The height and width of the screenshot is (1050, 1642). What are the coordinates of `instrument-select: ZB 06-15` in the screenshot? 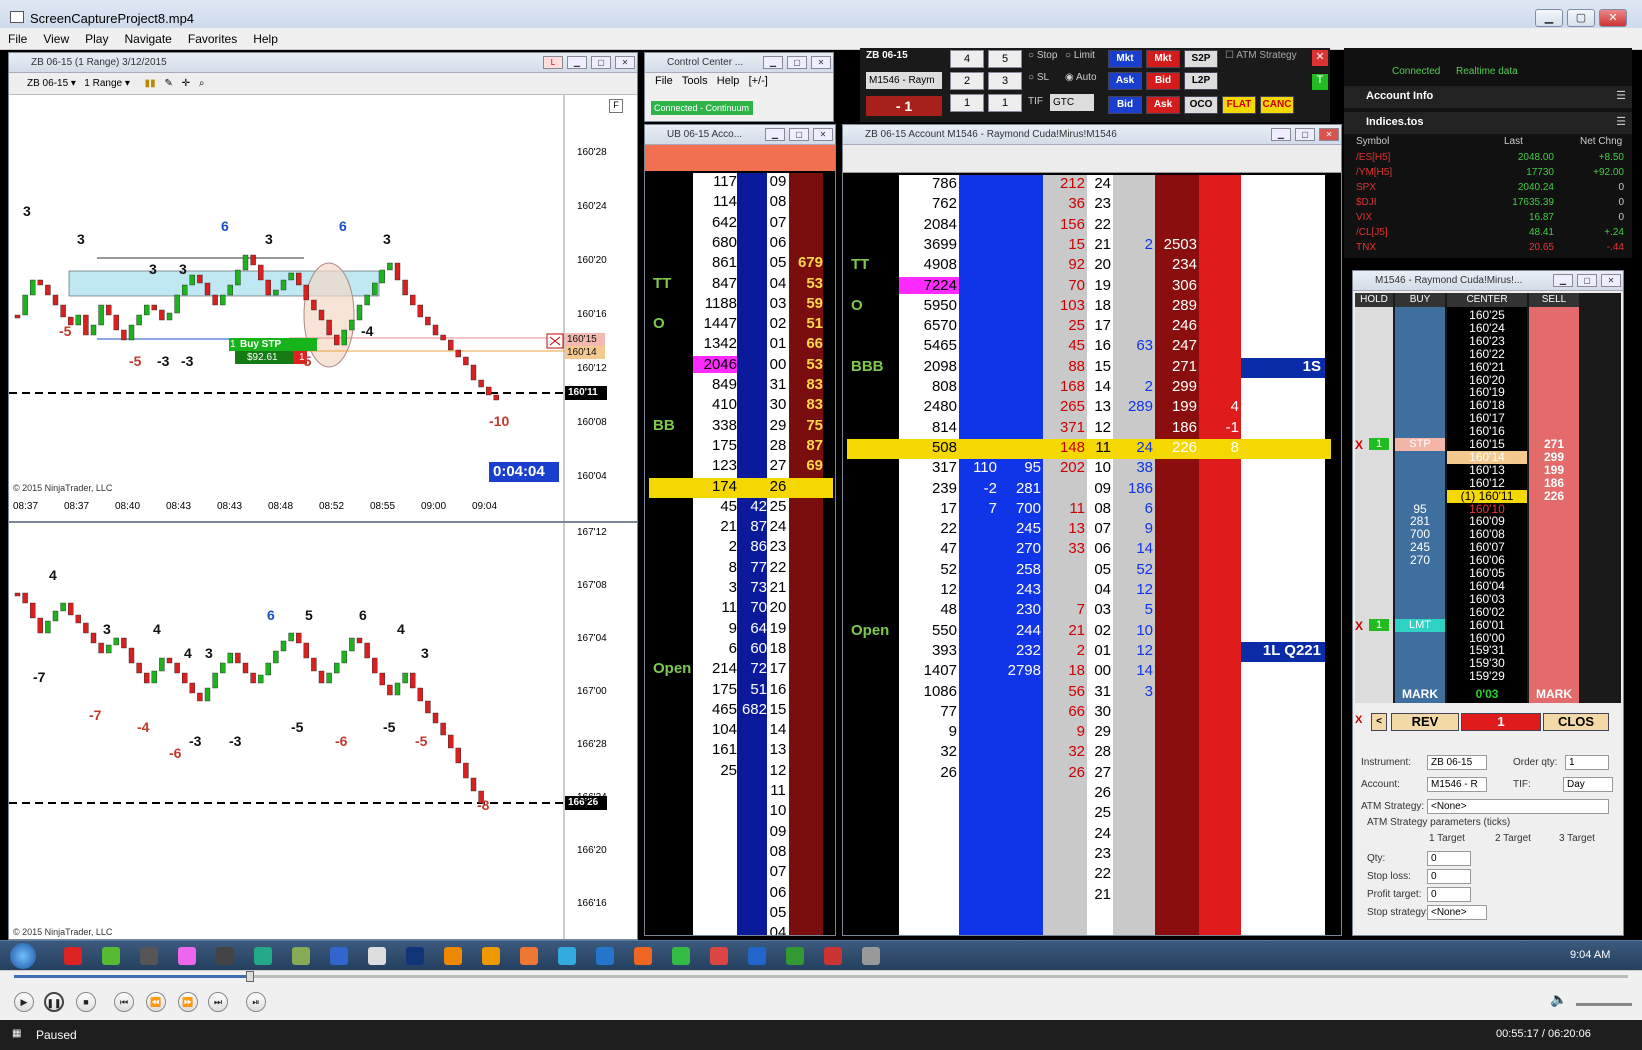 It's located at (1457, 762).